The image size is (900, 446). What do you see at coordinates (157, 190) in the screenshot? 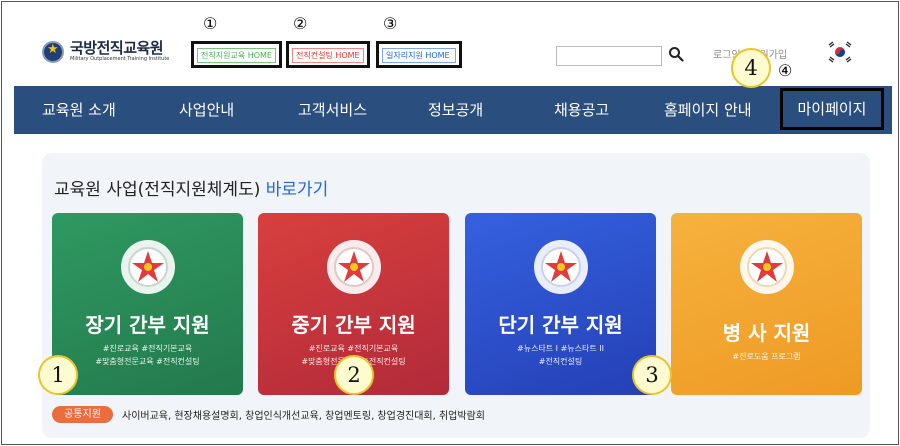
I see `panel-title-text: 교육원 사업(전직지원체계도)` at bounding box center [157, 190].